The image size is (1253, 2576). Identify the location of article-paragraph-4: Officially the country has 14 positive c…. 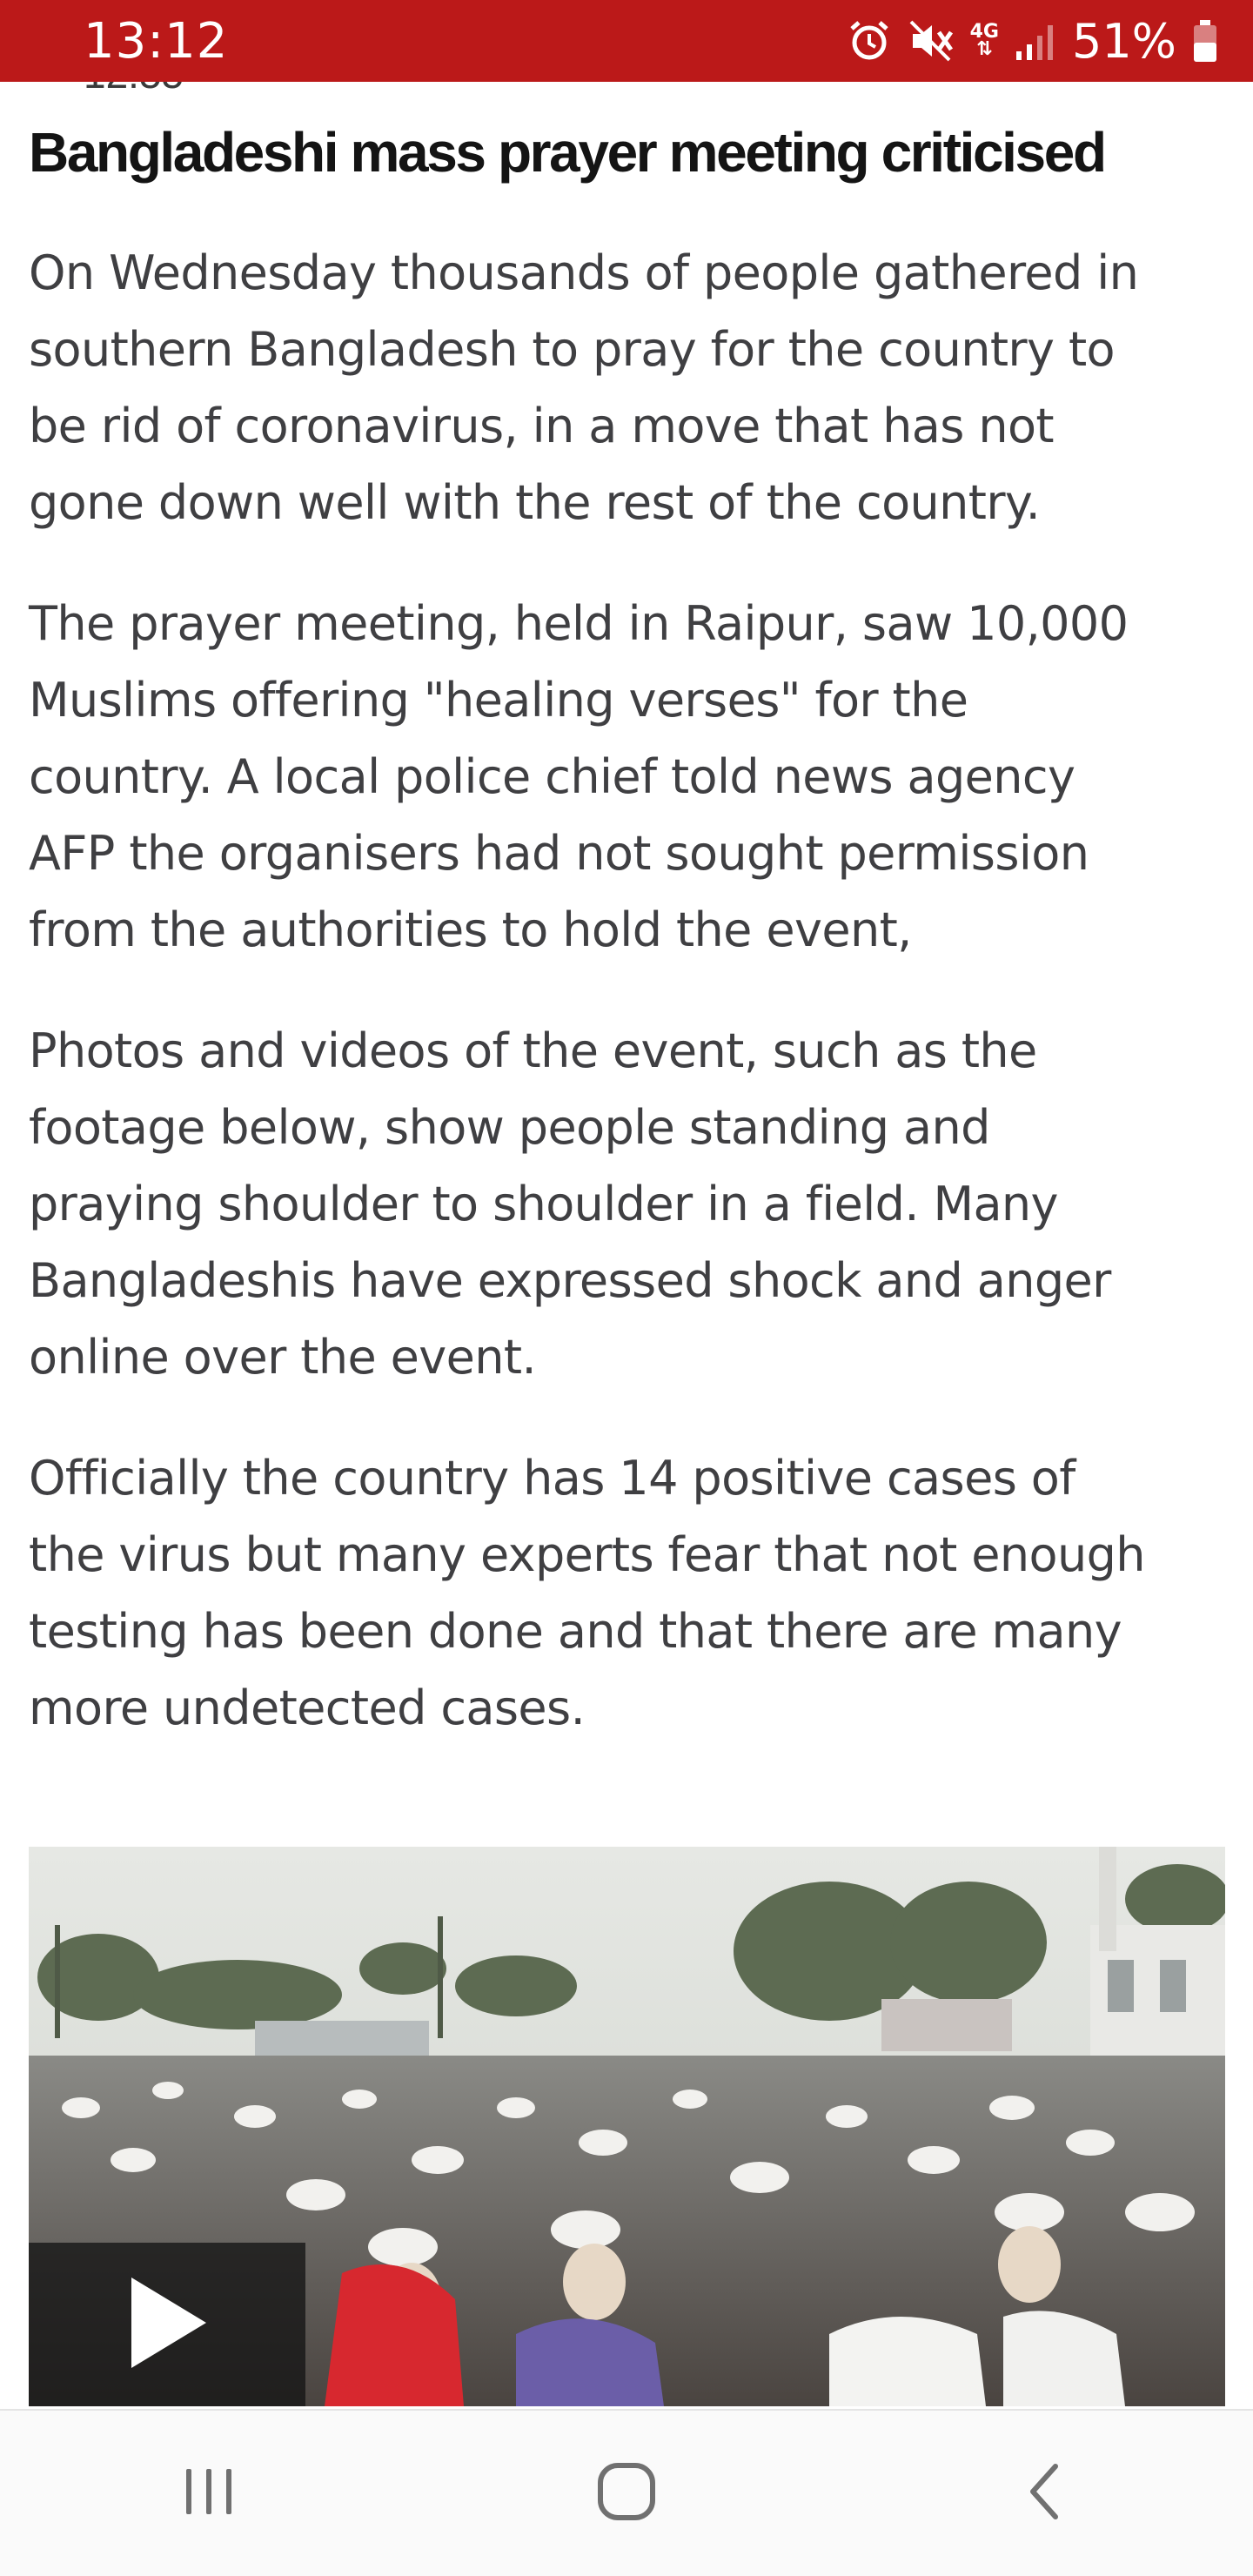
(627, 1593).